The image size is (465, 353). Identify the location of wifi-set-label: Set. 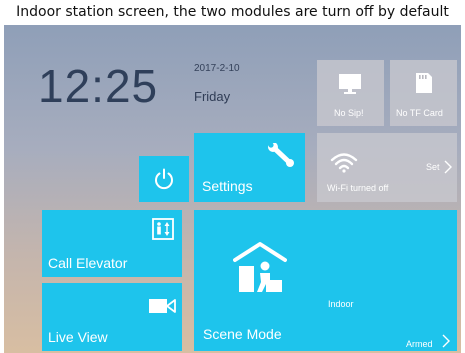
(433, 167).